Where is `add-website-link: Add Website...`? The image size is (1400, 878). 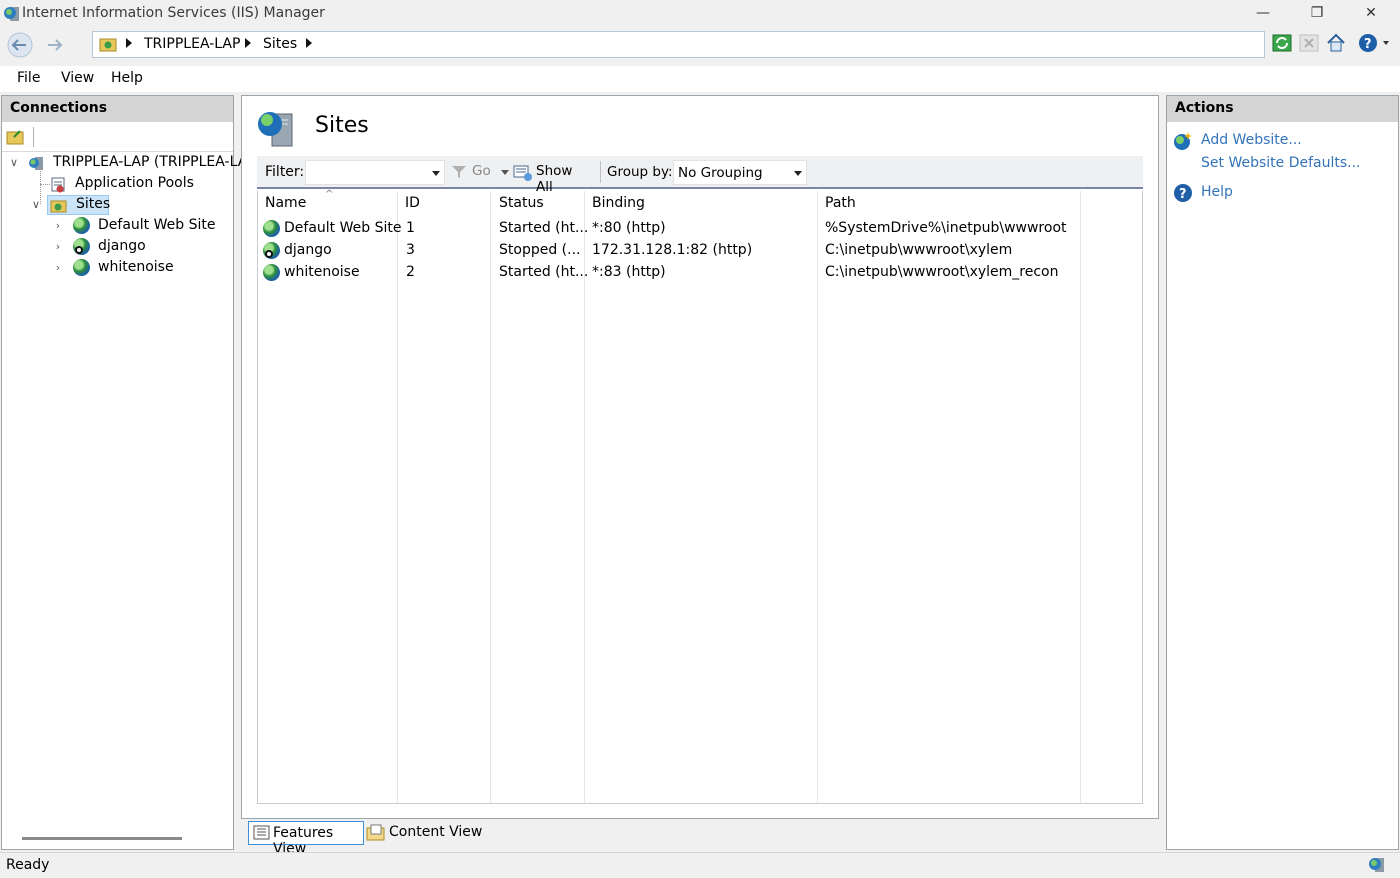
add-website-link: Add Website... is located at coordinates (1251, 140).